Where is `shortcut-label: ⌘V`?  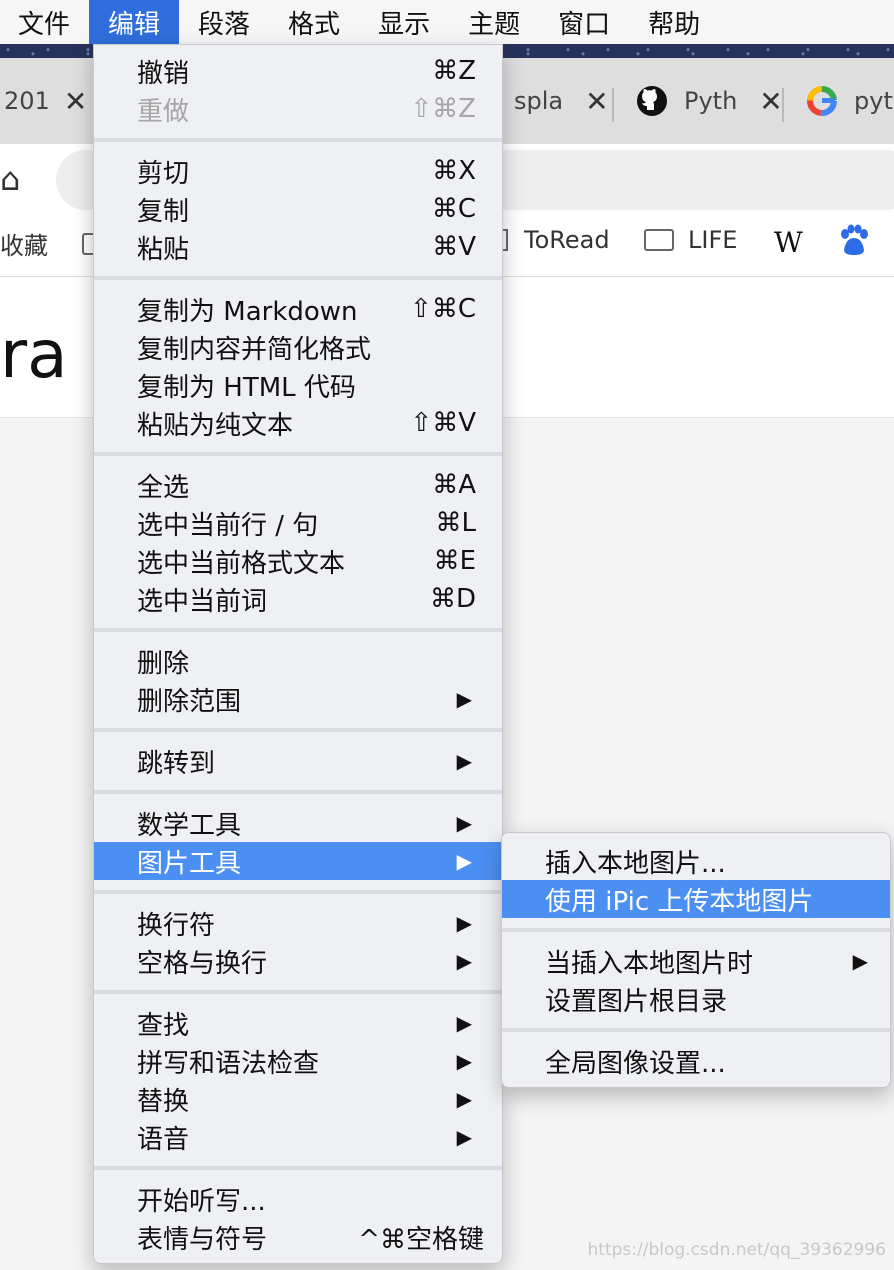
shortcut-label: ⌘V is located at coordinates (454, 247).